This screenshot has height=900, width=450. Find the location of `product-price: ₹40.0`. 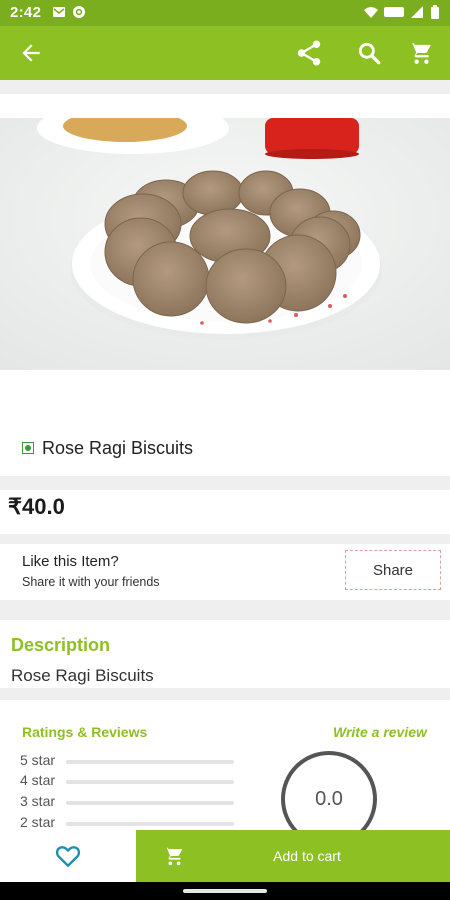

product-price: ₹40.0 is located at coordinates (36, 506).